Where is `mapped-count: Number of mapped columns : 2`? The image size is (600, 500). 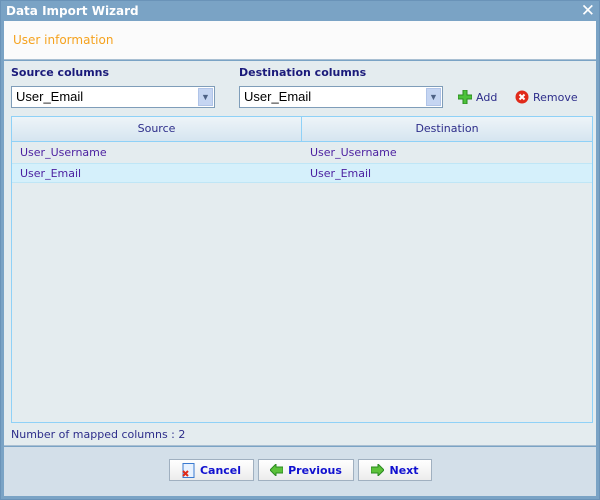
mapped-count: Number of mapped columns : 2 is located at coordinates (98, 434).